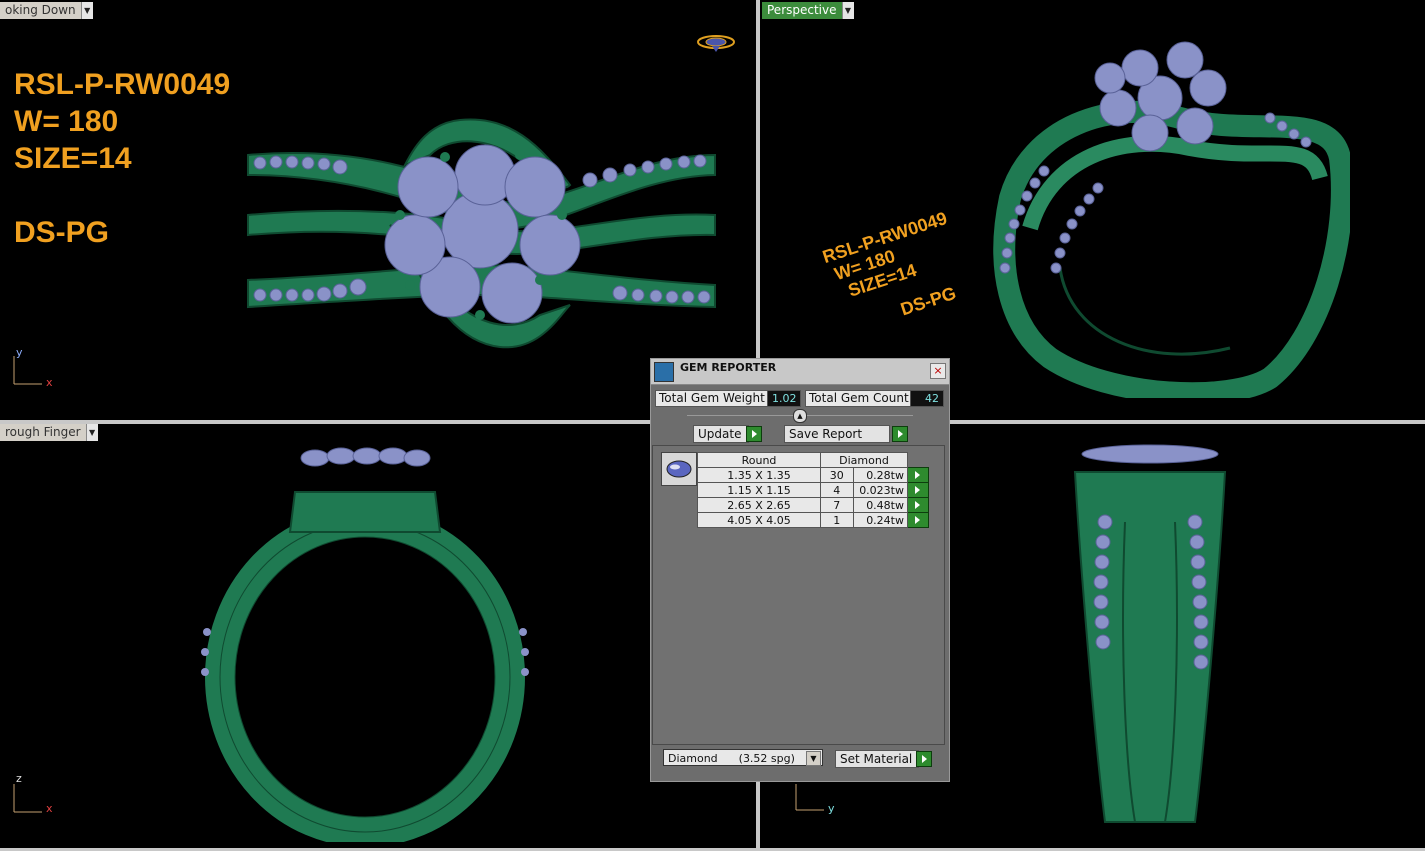  Describe the element at coordinates (784, 398) in the screenshot. I see `total-gem-weight-value: 1.02` at that location.